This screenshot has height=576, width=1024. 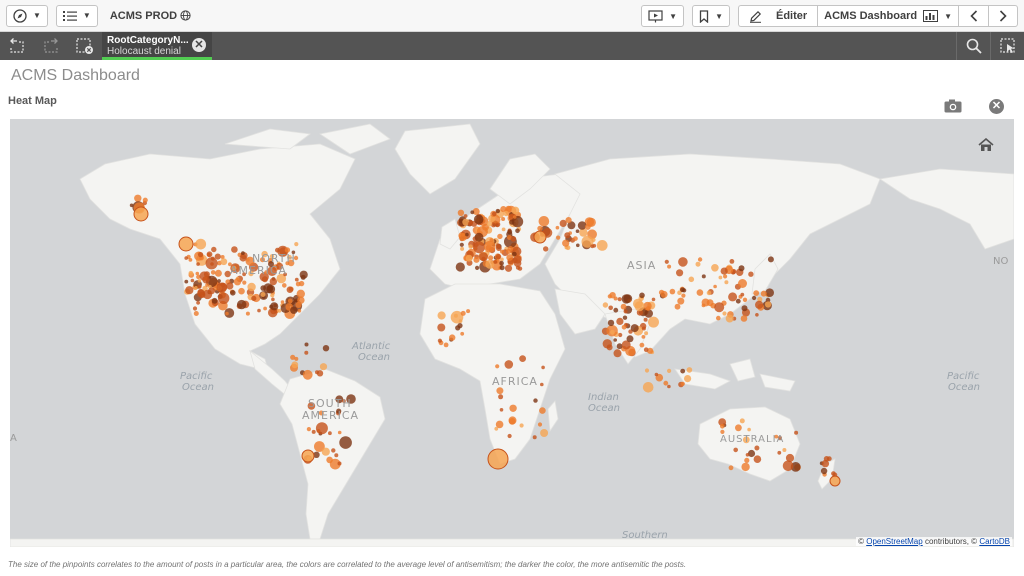 What do you see at coordinates (887, 16) in the screenshot?
I see `sheet-selector-button: ACMS Dashboard ▼` at bounding box center [887, 16].